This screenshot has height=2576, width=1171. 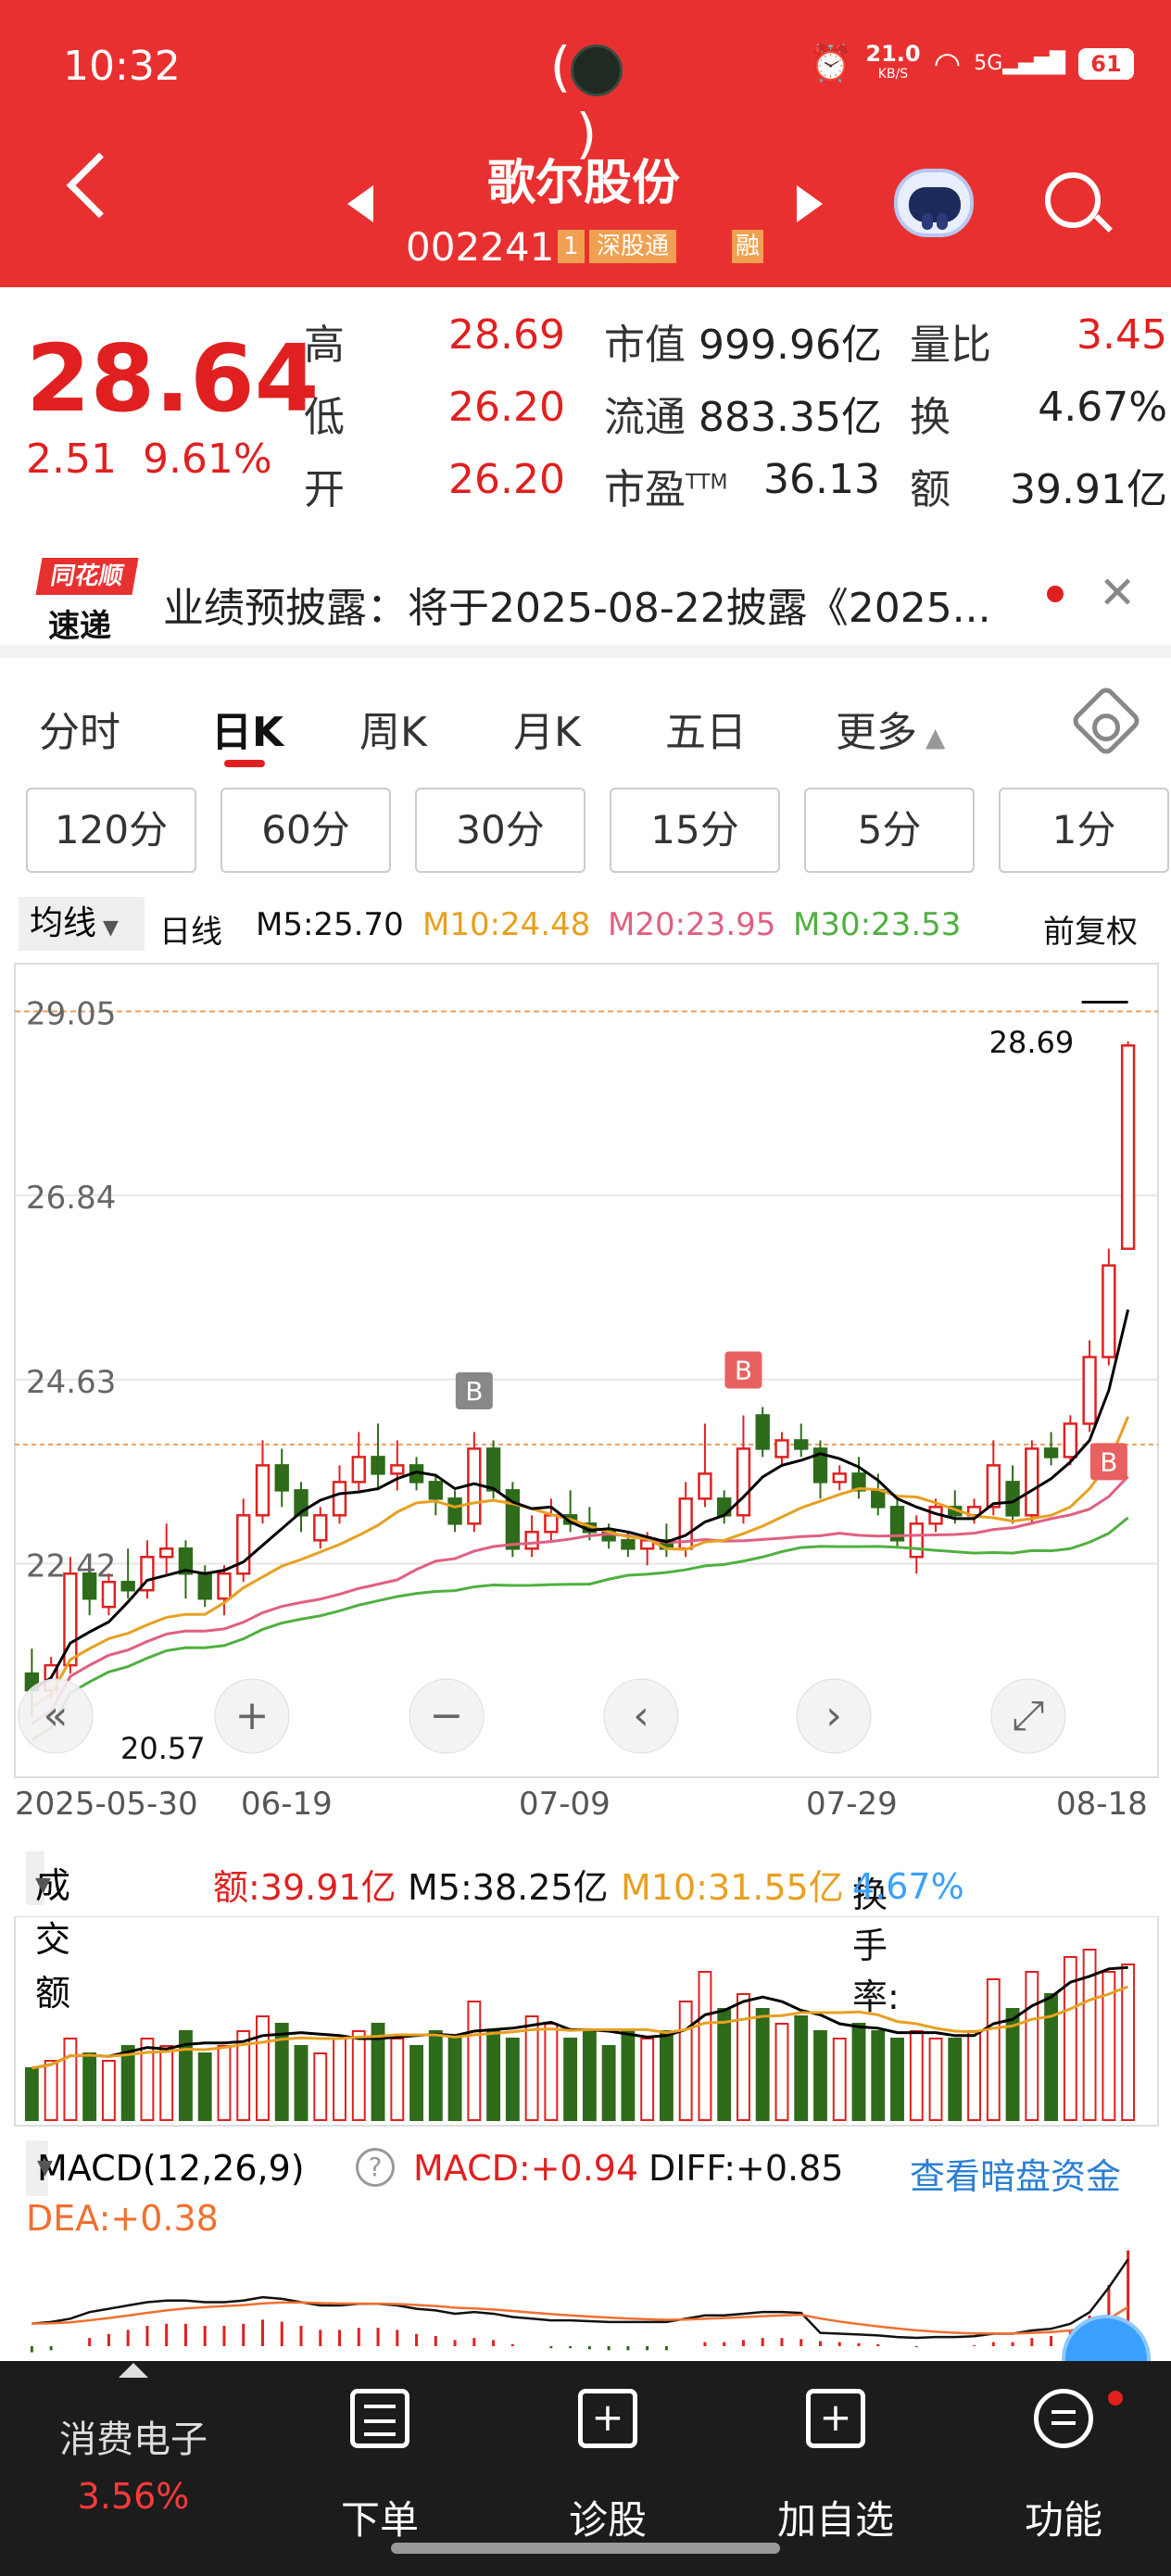 What do you see at coordinates (878, 924) in the screenshot?
I see `ma30-value: M30:23.53` at bounding box center [878, 924].